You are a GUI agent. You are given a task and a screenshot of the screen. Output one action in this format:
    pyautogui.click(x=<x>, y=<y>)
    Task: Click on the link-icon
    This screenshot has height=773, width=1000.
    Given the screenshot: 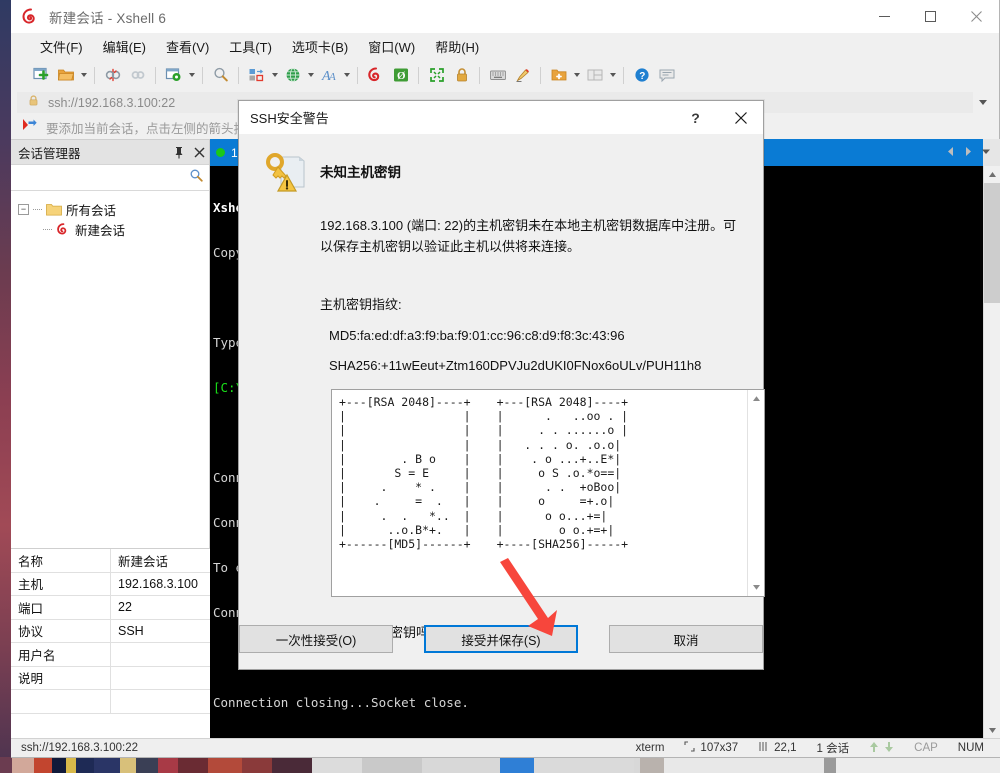 What is the action you would take?
    pyautogui.click(x=137, y=75)
    